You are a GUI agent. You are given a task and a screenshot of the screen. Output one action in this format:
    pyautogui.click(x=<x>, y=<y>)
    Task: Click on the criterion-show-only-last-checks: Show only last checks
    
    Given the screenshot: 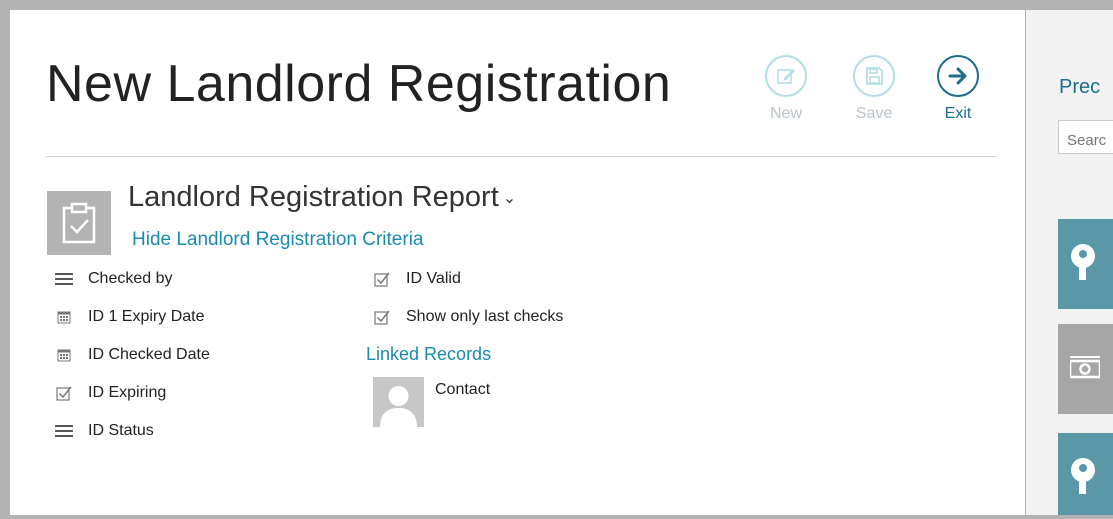 What is the action you would take?
    pyautogui.click(x=467, y=317)
    